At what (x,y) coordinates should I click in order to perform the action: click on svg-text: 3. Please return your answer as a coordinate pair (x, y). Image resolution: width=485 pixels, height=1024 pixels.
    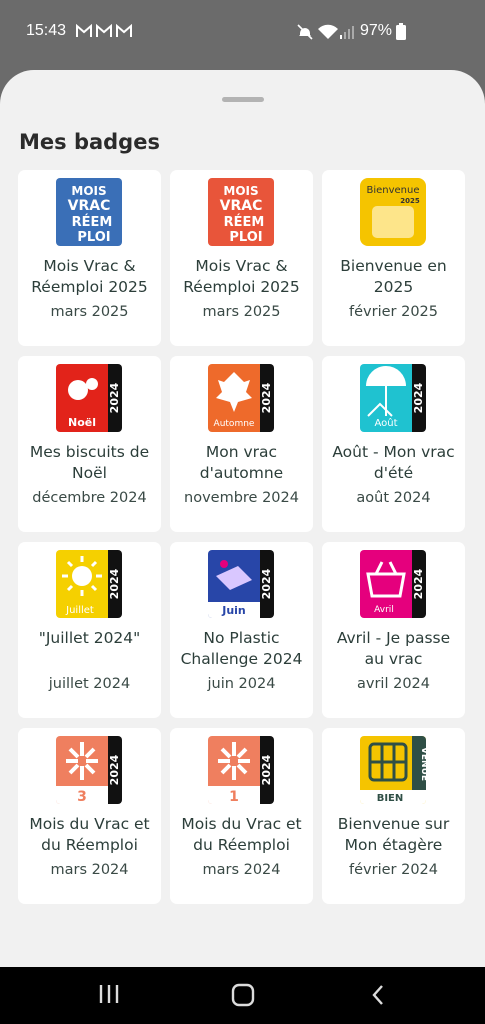
    Looking at the image, I should click on (82, 796).